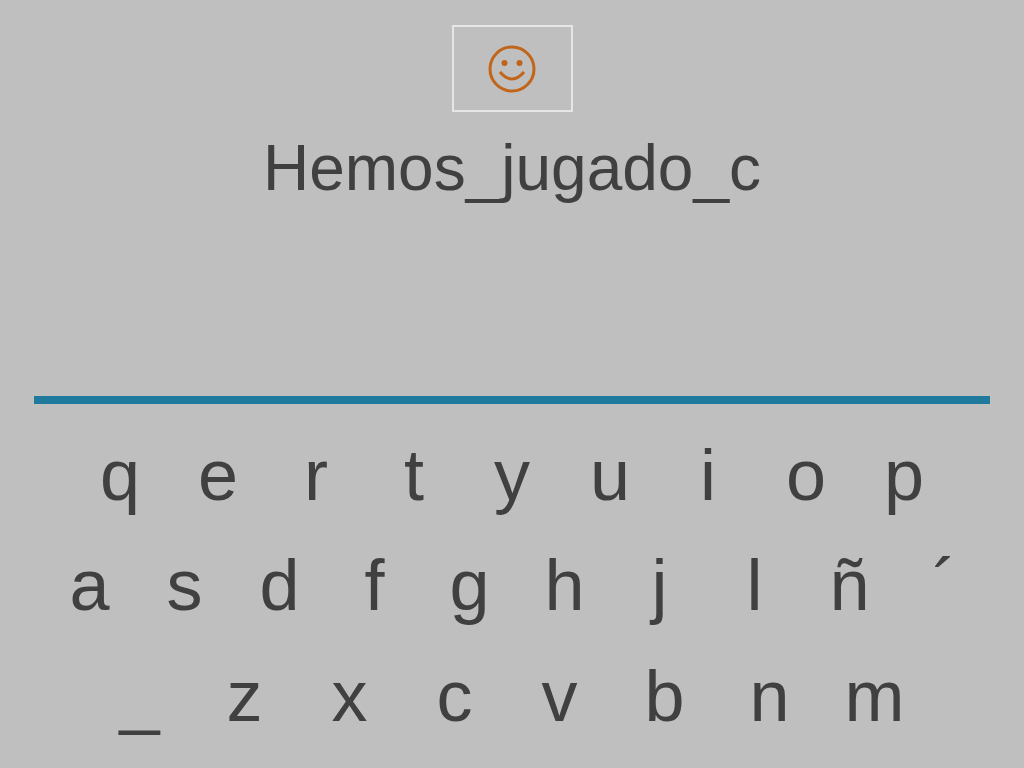  I want to click on smiley-icon, so click(512, 68).